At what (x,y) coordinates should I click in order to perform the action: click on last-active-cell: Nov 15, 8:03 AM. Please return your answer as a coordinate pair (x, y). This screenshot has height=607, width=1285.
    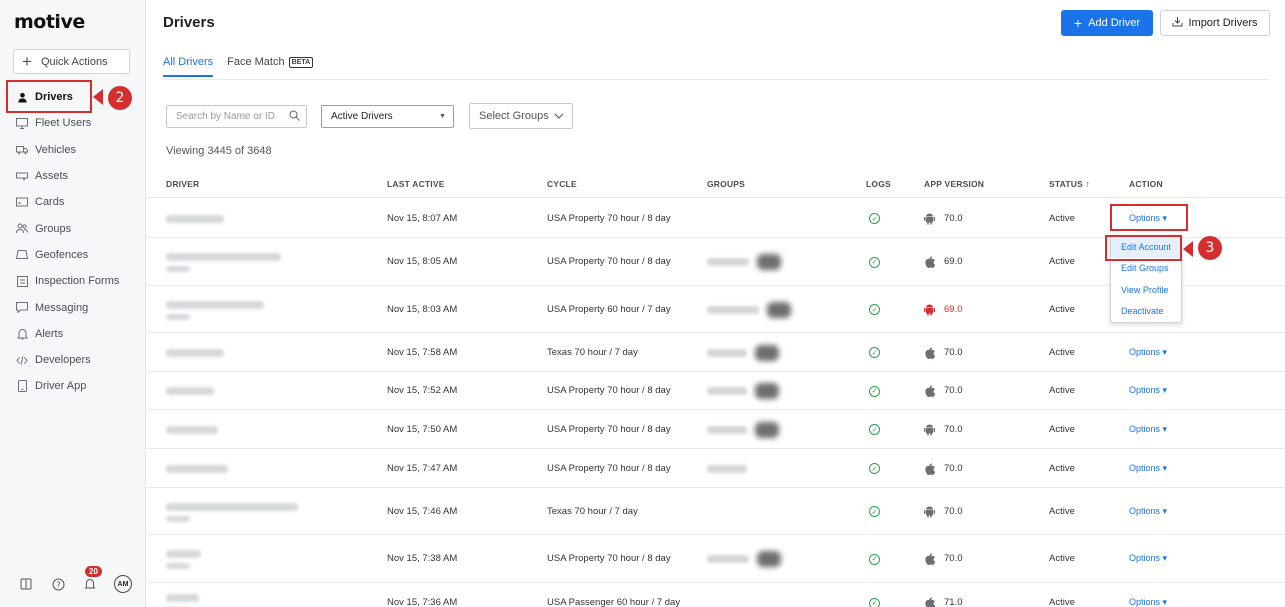
    Looking at the image, I should click on (422, 309).